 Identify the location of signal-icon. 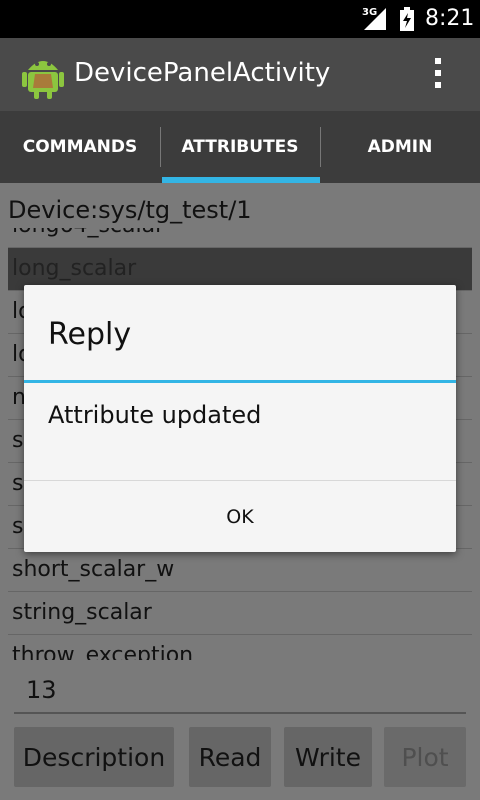
(375, 19).